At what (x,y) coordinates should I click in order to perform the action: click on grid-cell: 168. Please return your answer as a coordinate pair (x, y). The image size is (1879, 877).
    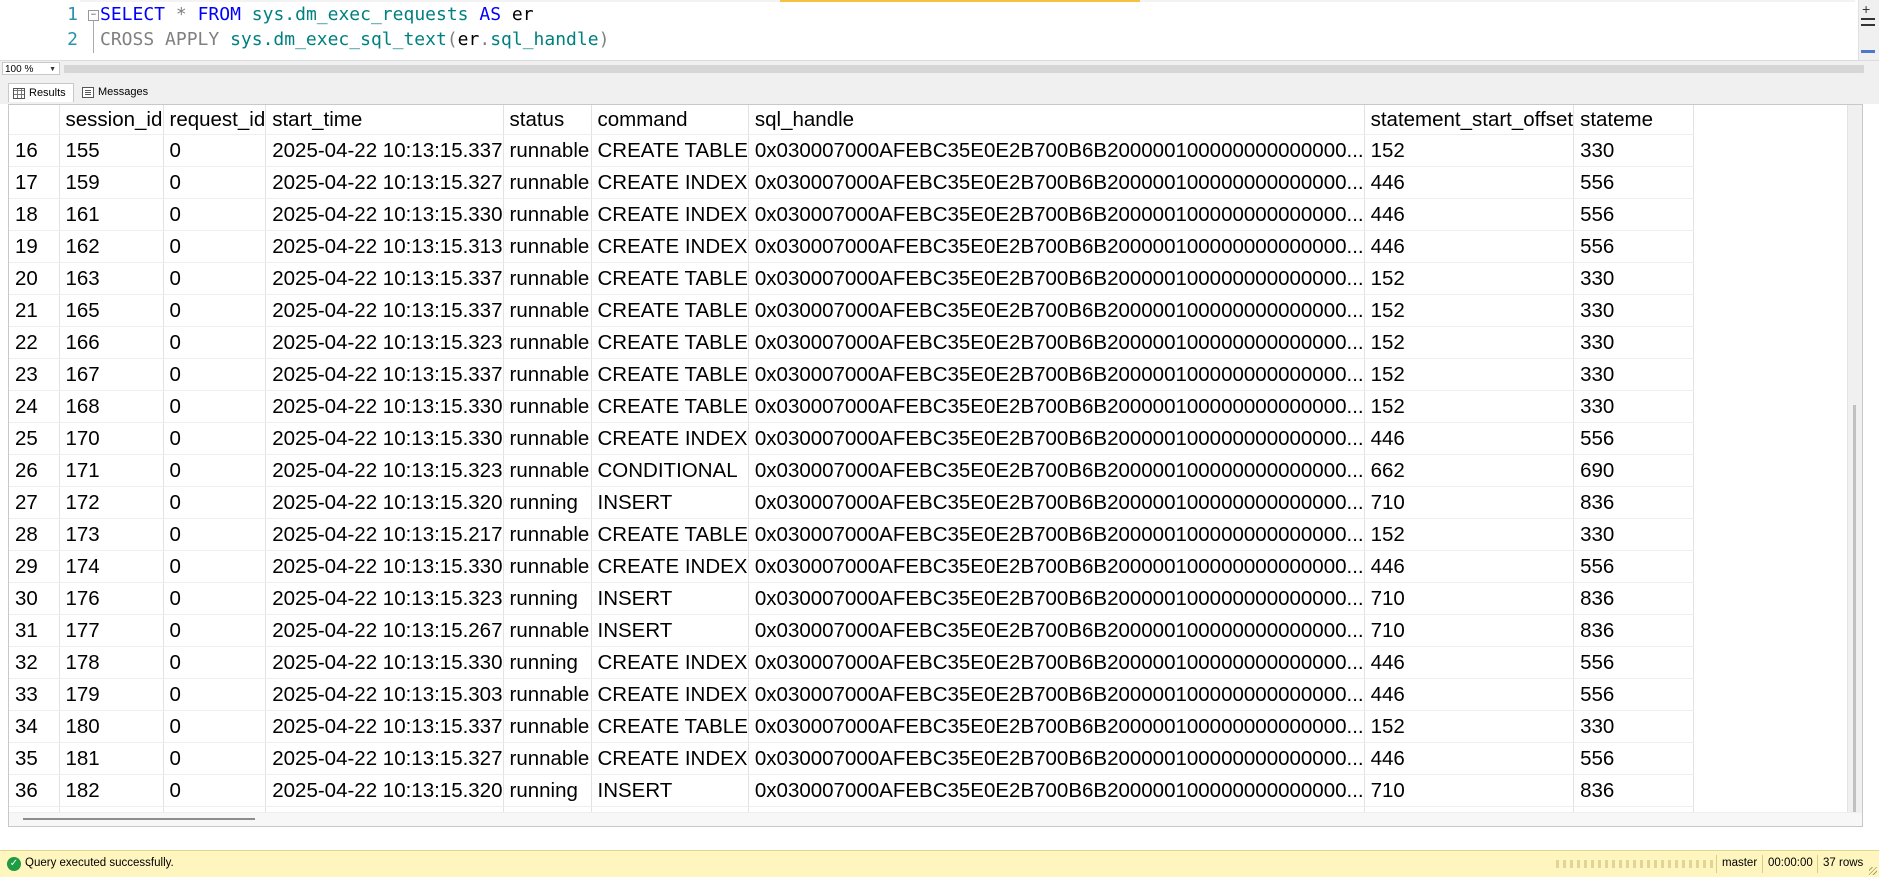
    Looking at the image, I should click on (111, 406).